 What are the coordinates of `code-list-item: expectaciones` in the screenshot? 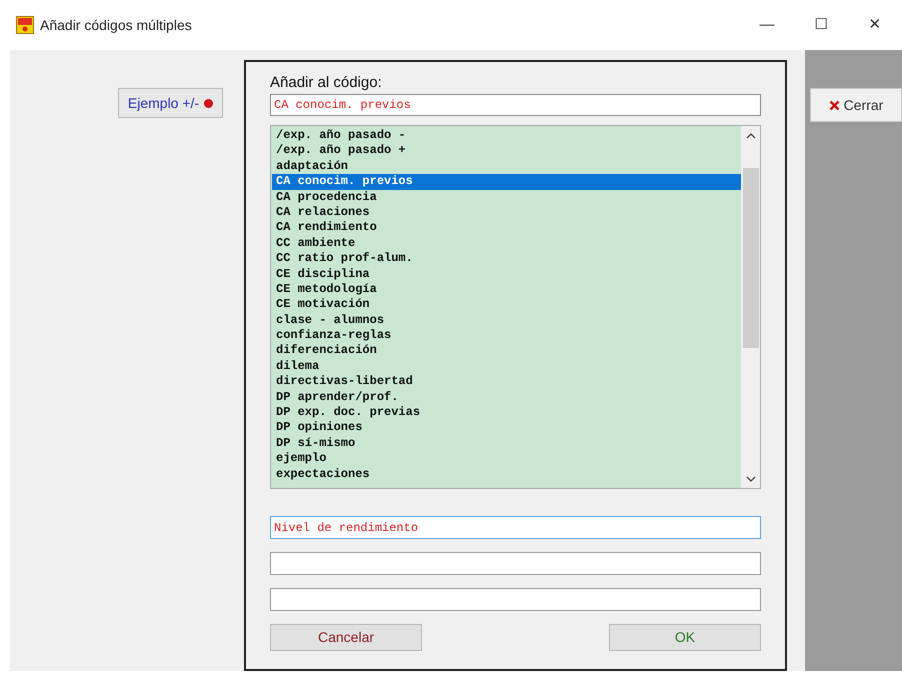 It's located at (506, 474).